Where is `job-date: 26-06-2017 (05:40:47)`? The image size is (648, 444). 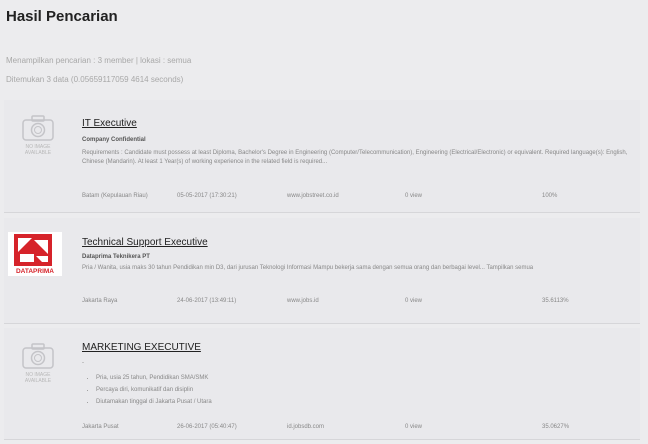 job-date: 26-06-2017 (05:40:47) is located at coordinates (207, 427).